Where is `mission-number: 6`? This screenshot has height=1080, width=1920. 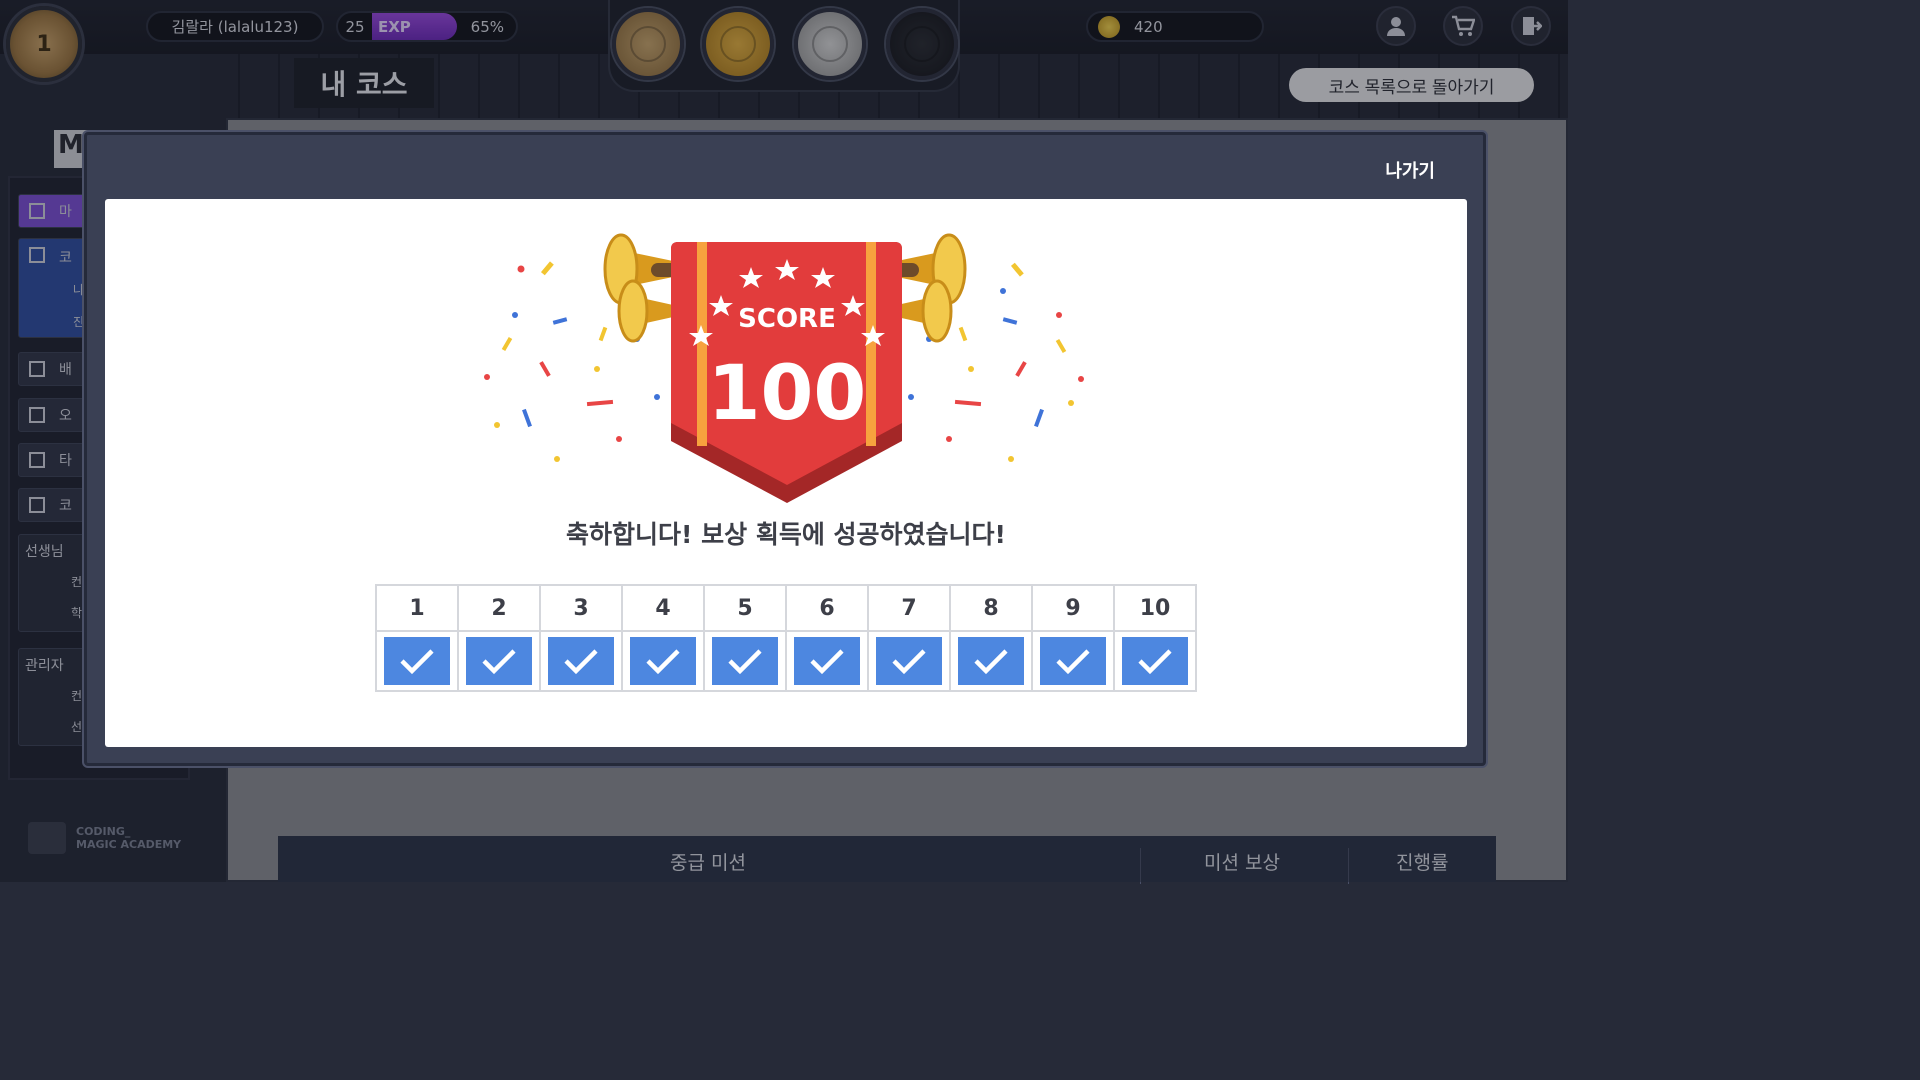 mission-number: 6 is located at coordinates (827, 608).